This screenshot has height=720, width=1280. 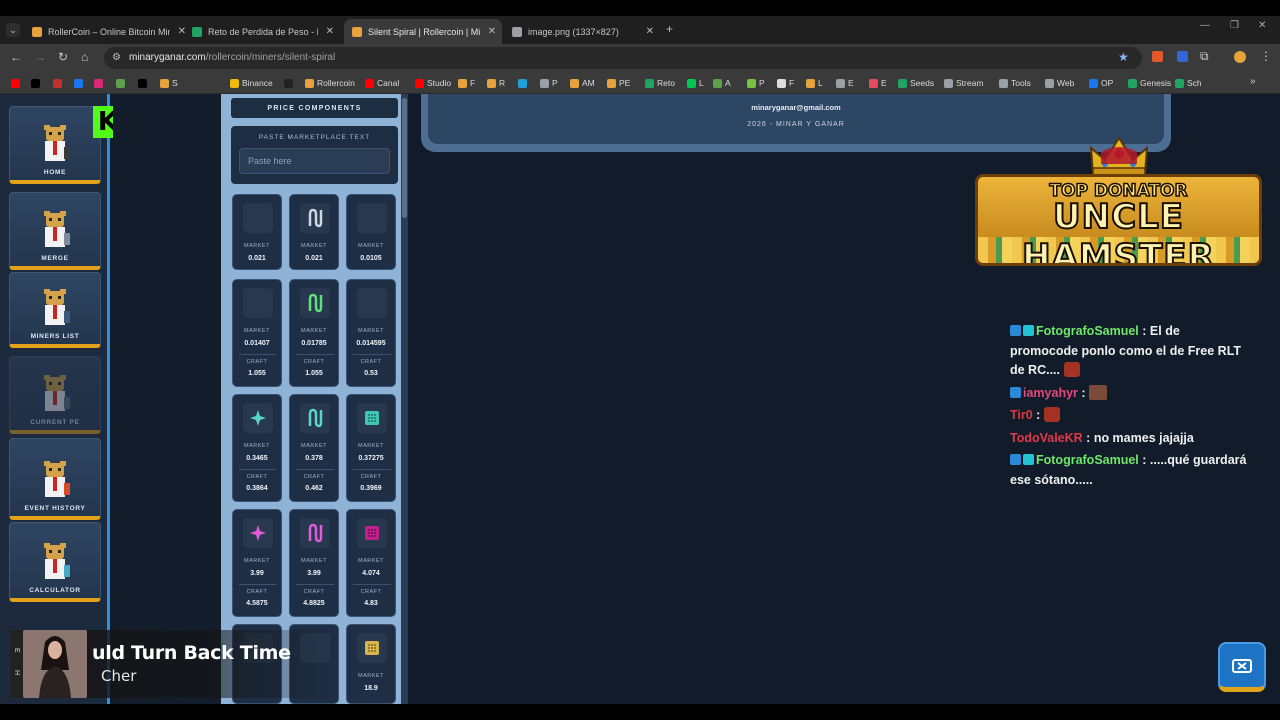 What do you see at coordinates (191, 653) in the screenshot?
I see `now-playing-title: uld Turn Back Time` at bounding box center [191, 653].